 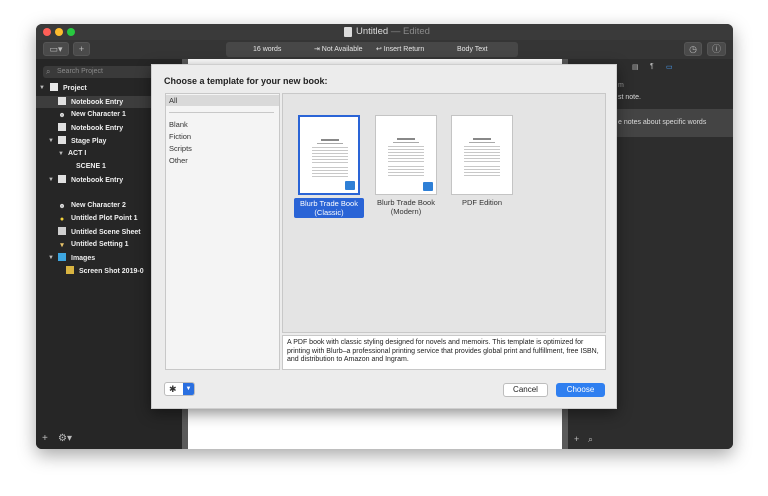 What do you see at coordinates (329, 208) in the screenshot?
I see `template-label-classic: Blurb Trade Book (Classic)` at bounding box center [329, 208].